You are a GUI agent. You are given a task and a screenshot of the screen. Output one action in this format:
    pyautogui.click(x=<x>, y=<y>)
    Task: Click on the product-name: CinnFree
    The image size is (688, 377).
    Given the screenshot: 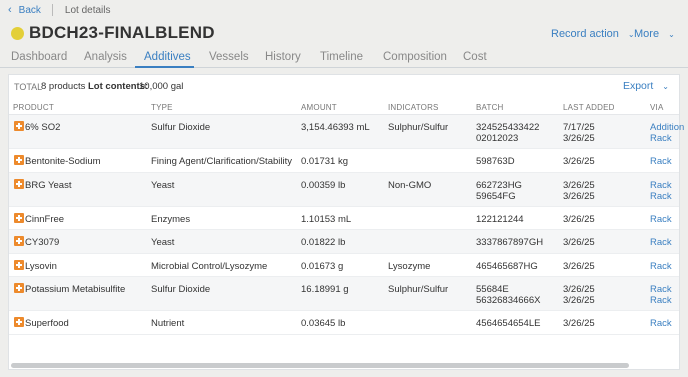 What is the action you would take?
    pyautogui.click(x=45, y=219)
    